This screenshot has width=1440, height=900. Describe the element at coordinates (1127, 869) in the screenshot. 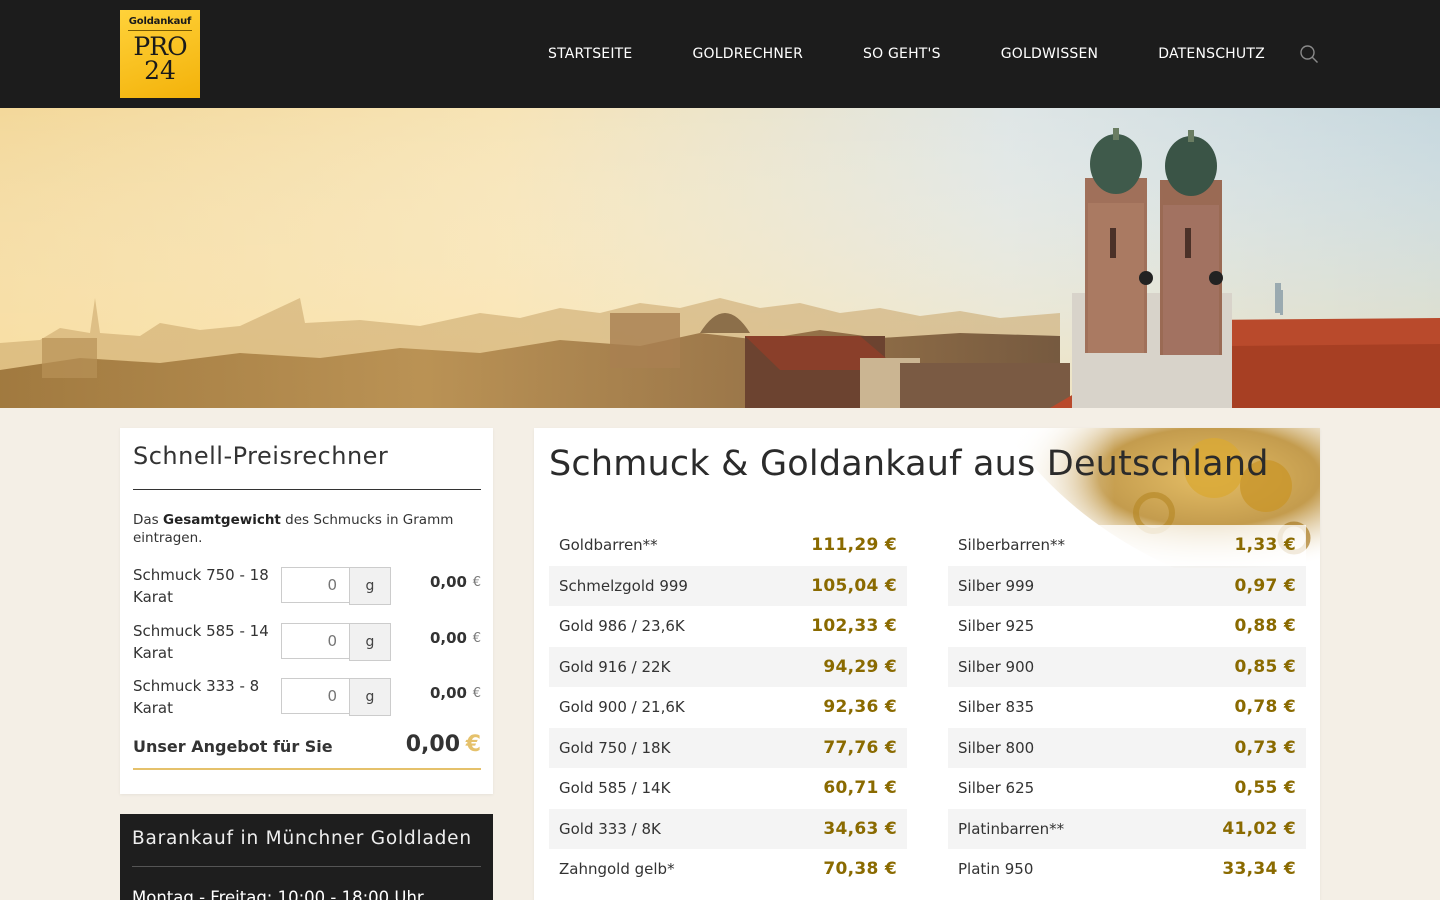

I see `price-row: Platin 950 33,34 €` at that location.